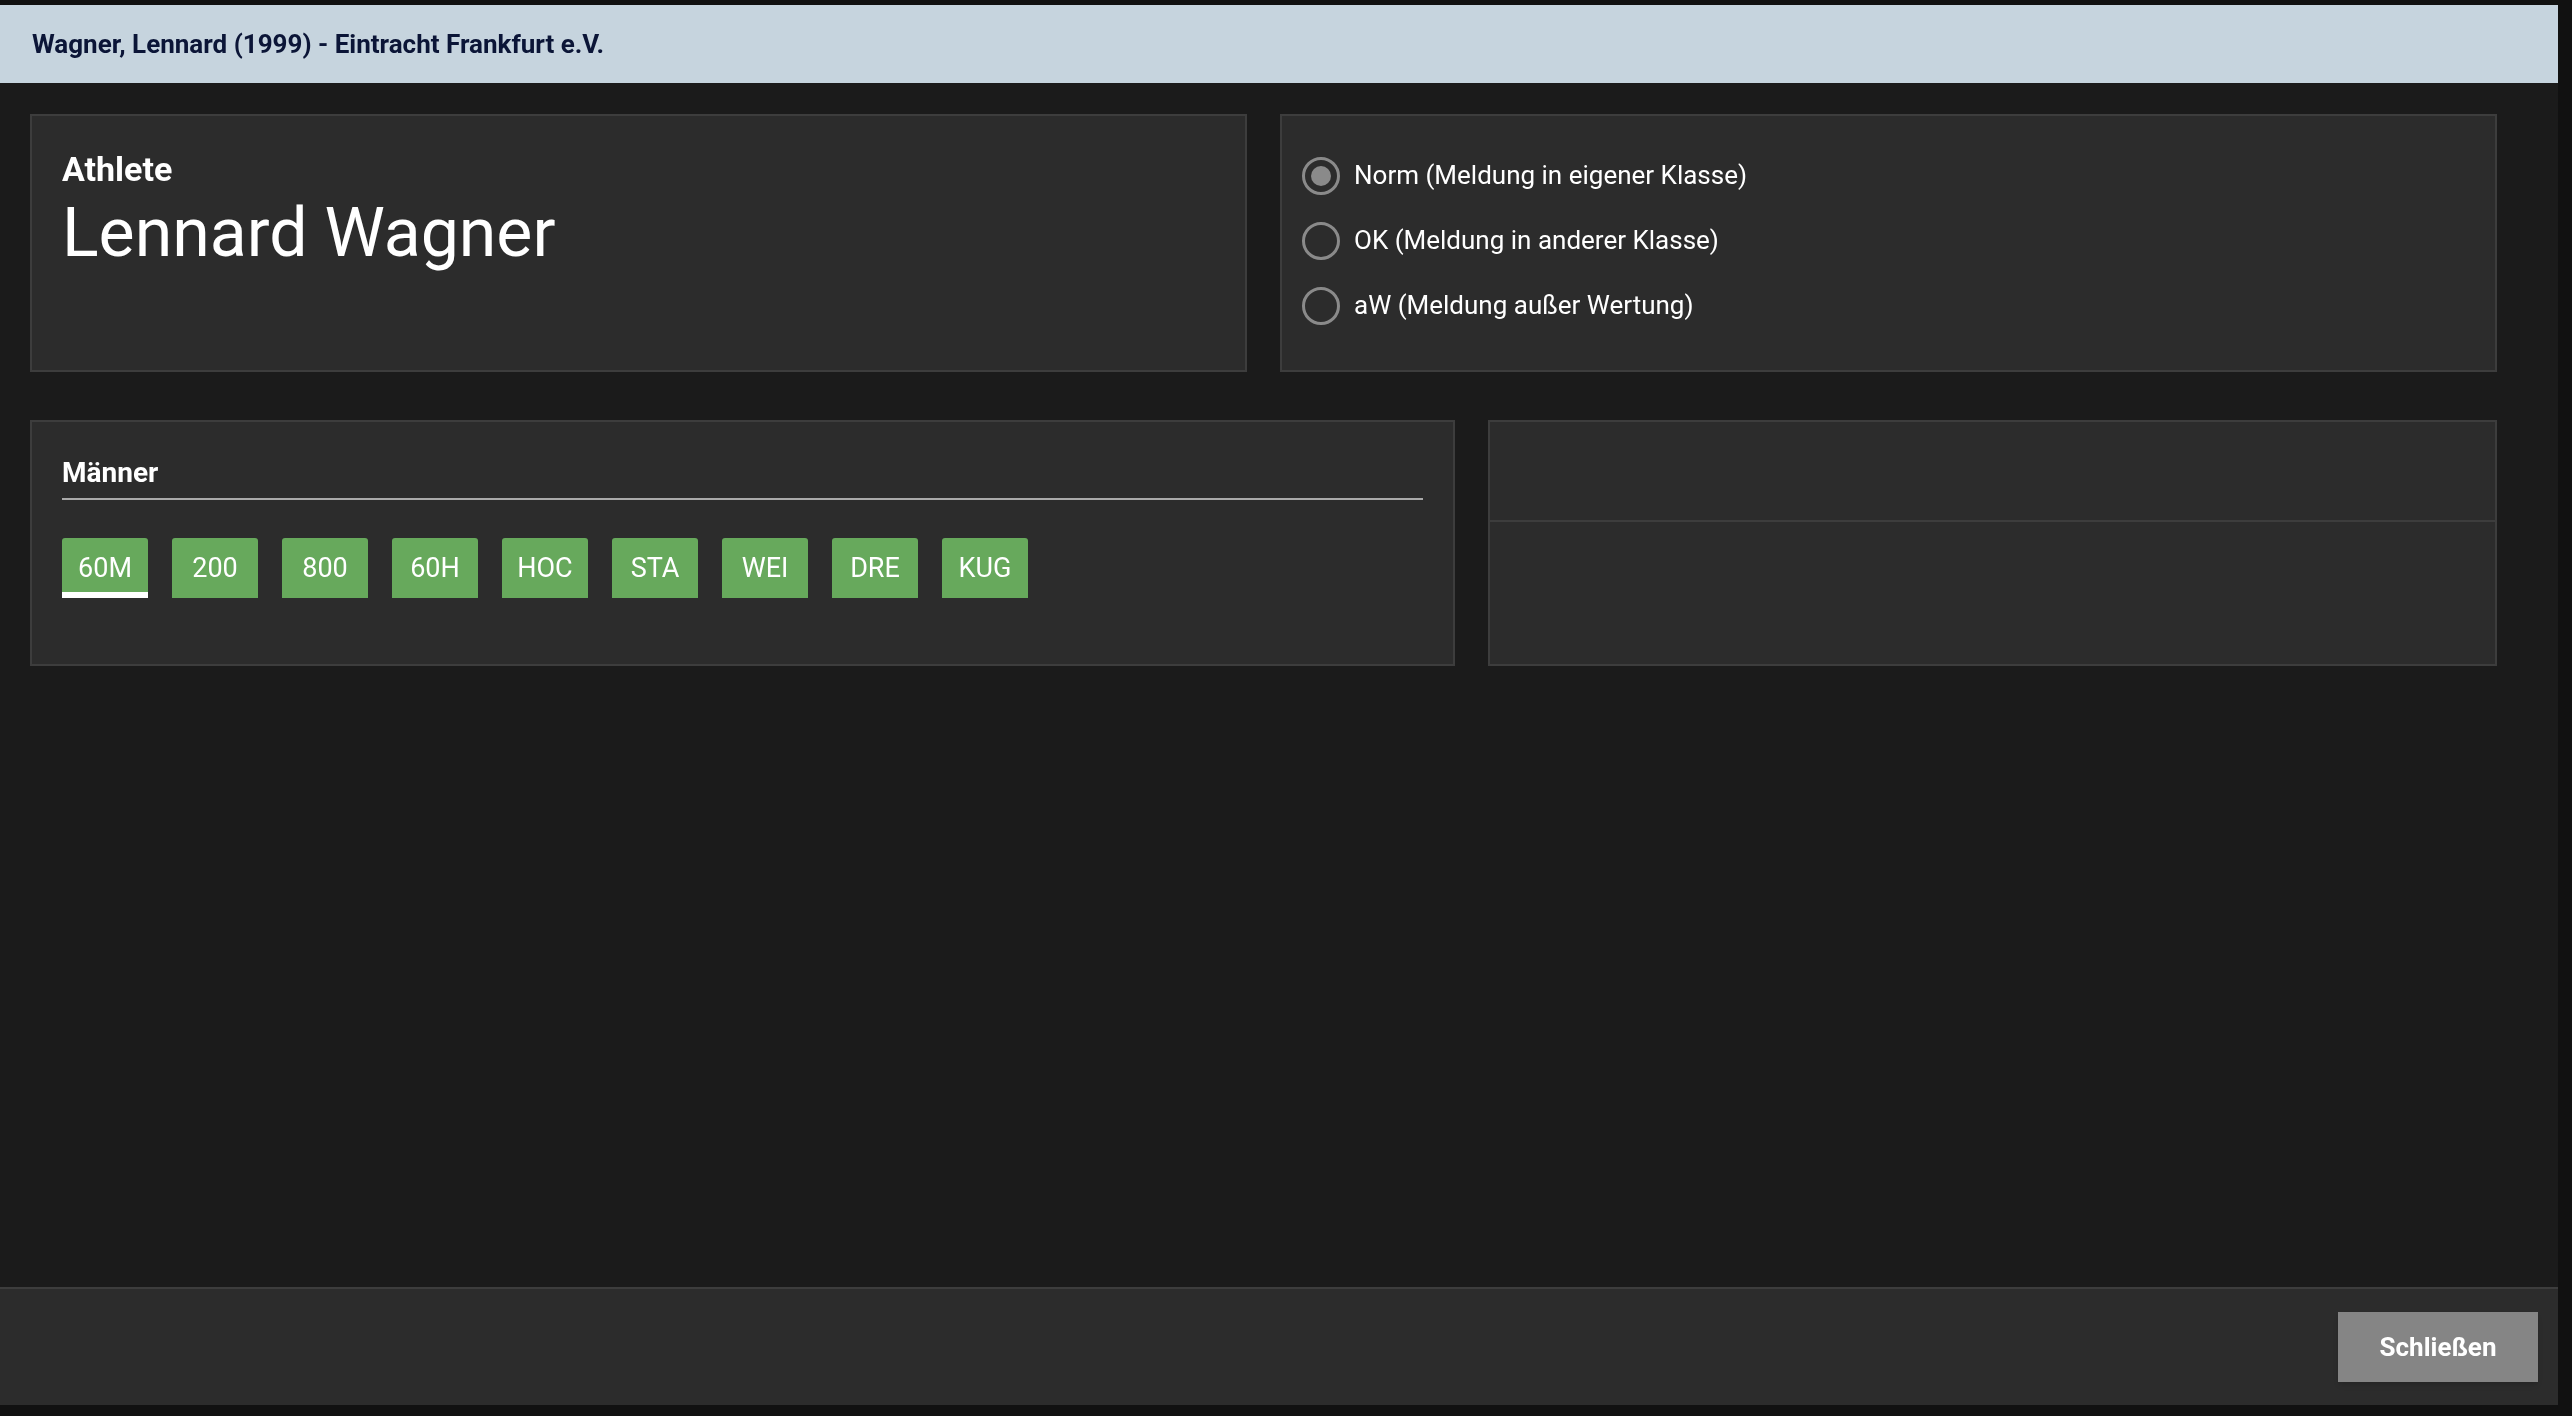 This screenshot has width=2572, height=1416. What do you see at coordinates (1536, 240) in the screenshot?
I see `radio-label: OK (Meldung in anderer Klasse)` at bounding box center [1536, 240].